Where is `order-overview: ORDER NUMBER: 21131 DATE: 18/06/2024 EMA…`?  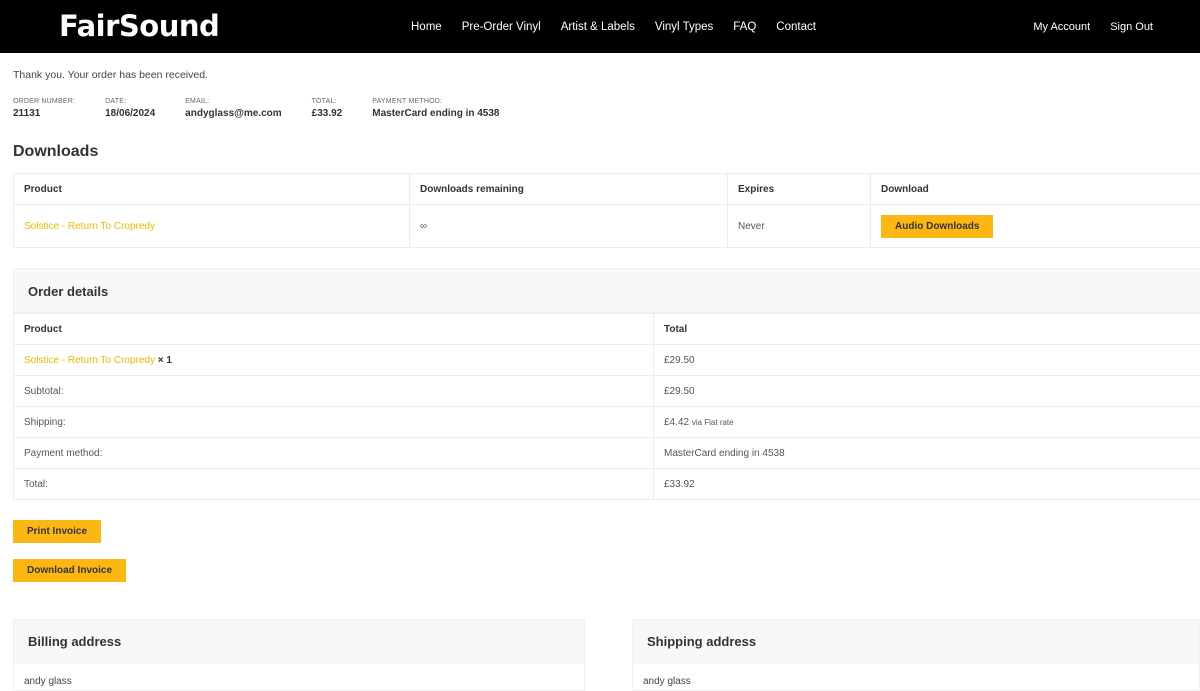 order-overview: ORDER NUMBER: 21131 DATE: 18/06/2024 EMA… is located at coordinates (271, 109).